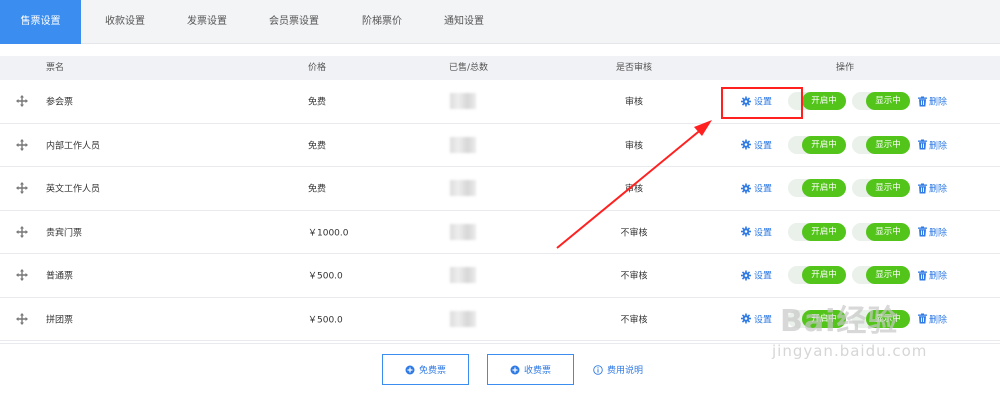 This screenshot has width=1000, height=394. Describe the element at coordinates (207, 22) in the screenshot. I see `tab-invoice-settings: 发票设置` at that location.